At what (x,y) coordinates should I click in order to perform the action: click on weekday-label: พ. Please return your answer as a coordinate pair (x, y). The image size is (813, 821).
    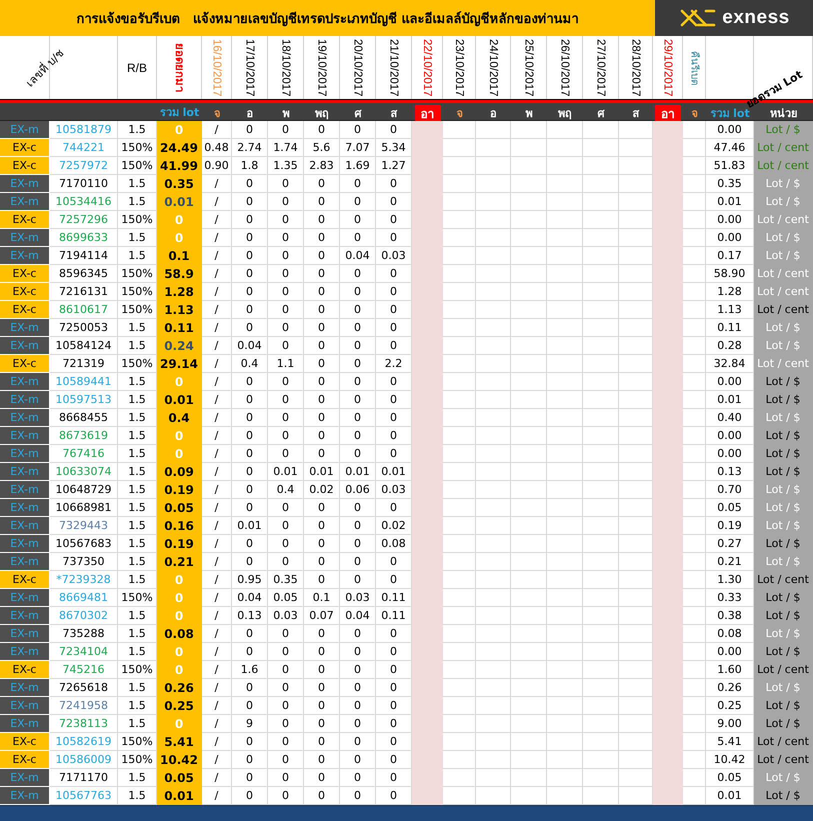
    Looking at the image, I should click on (529, 113).